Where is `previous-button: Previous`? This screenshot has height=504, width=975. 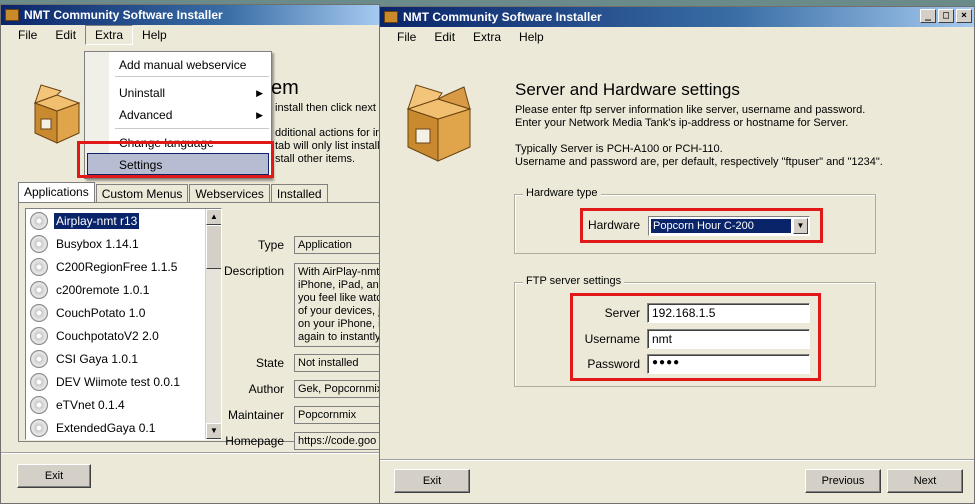 previous-button: Previous is located at coordinates (843, 481).